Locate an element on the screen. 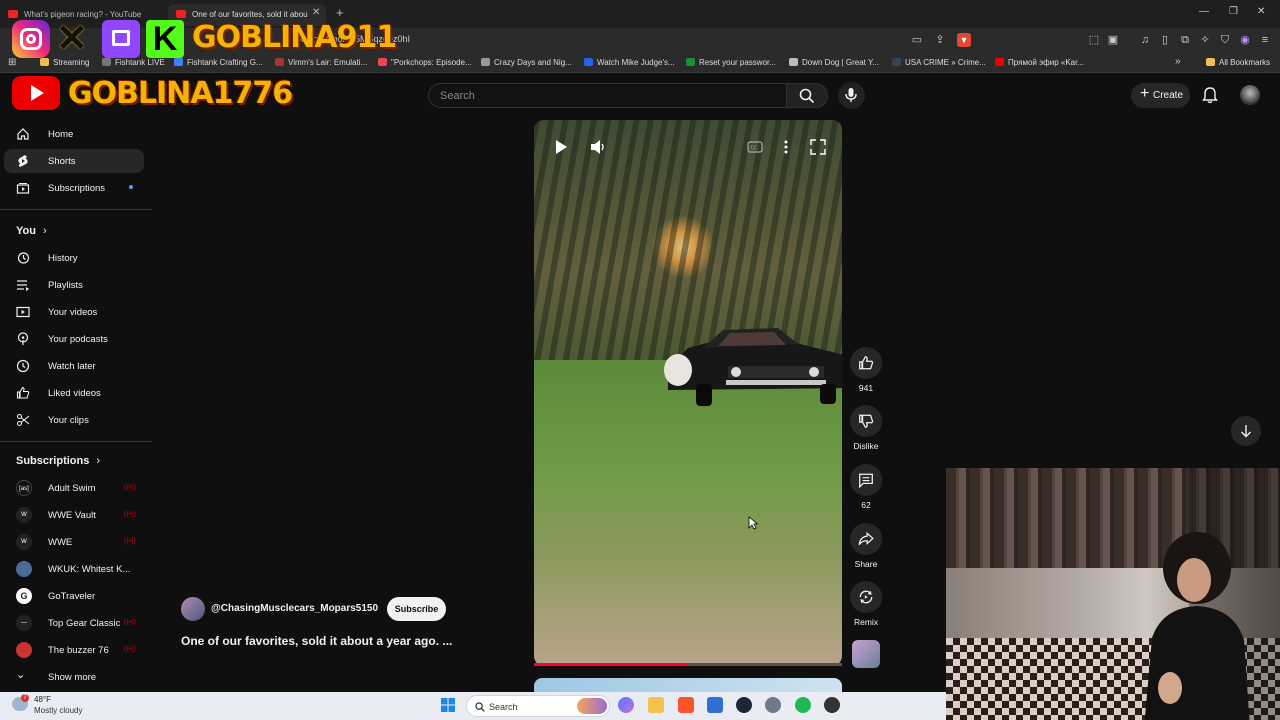 This screenshot has width=1280, height=720. video-progress-bar is located at coordinates (688, 664).